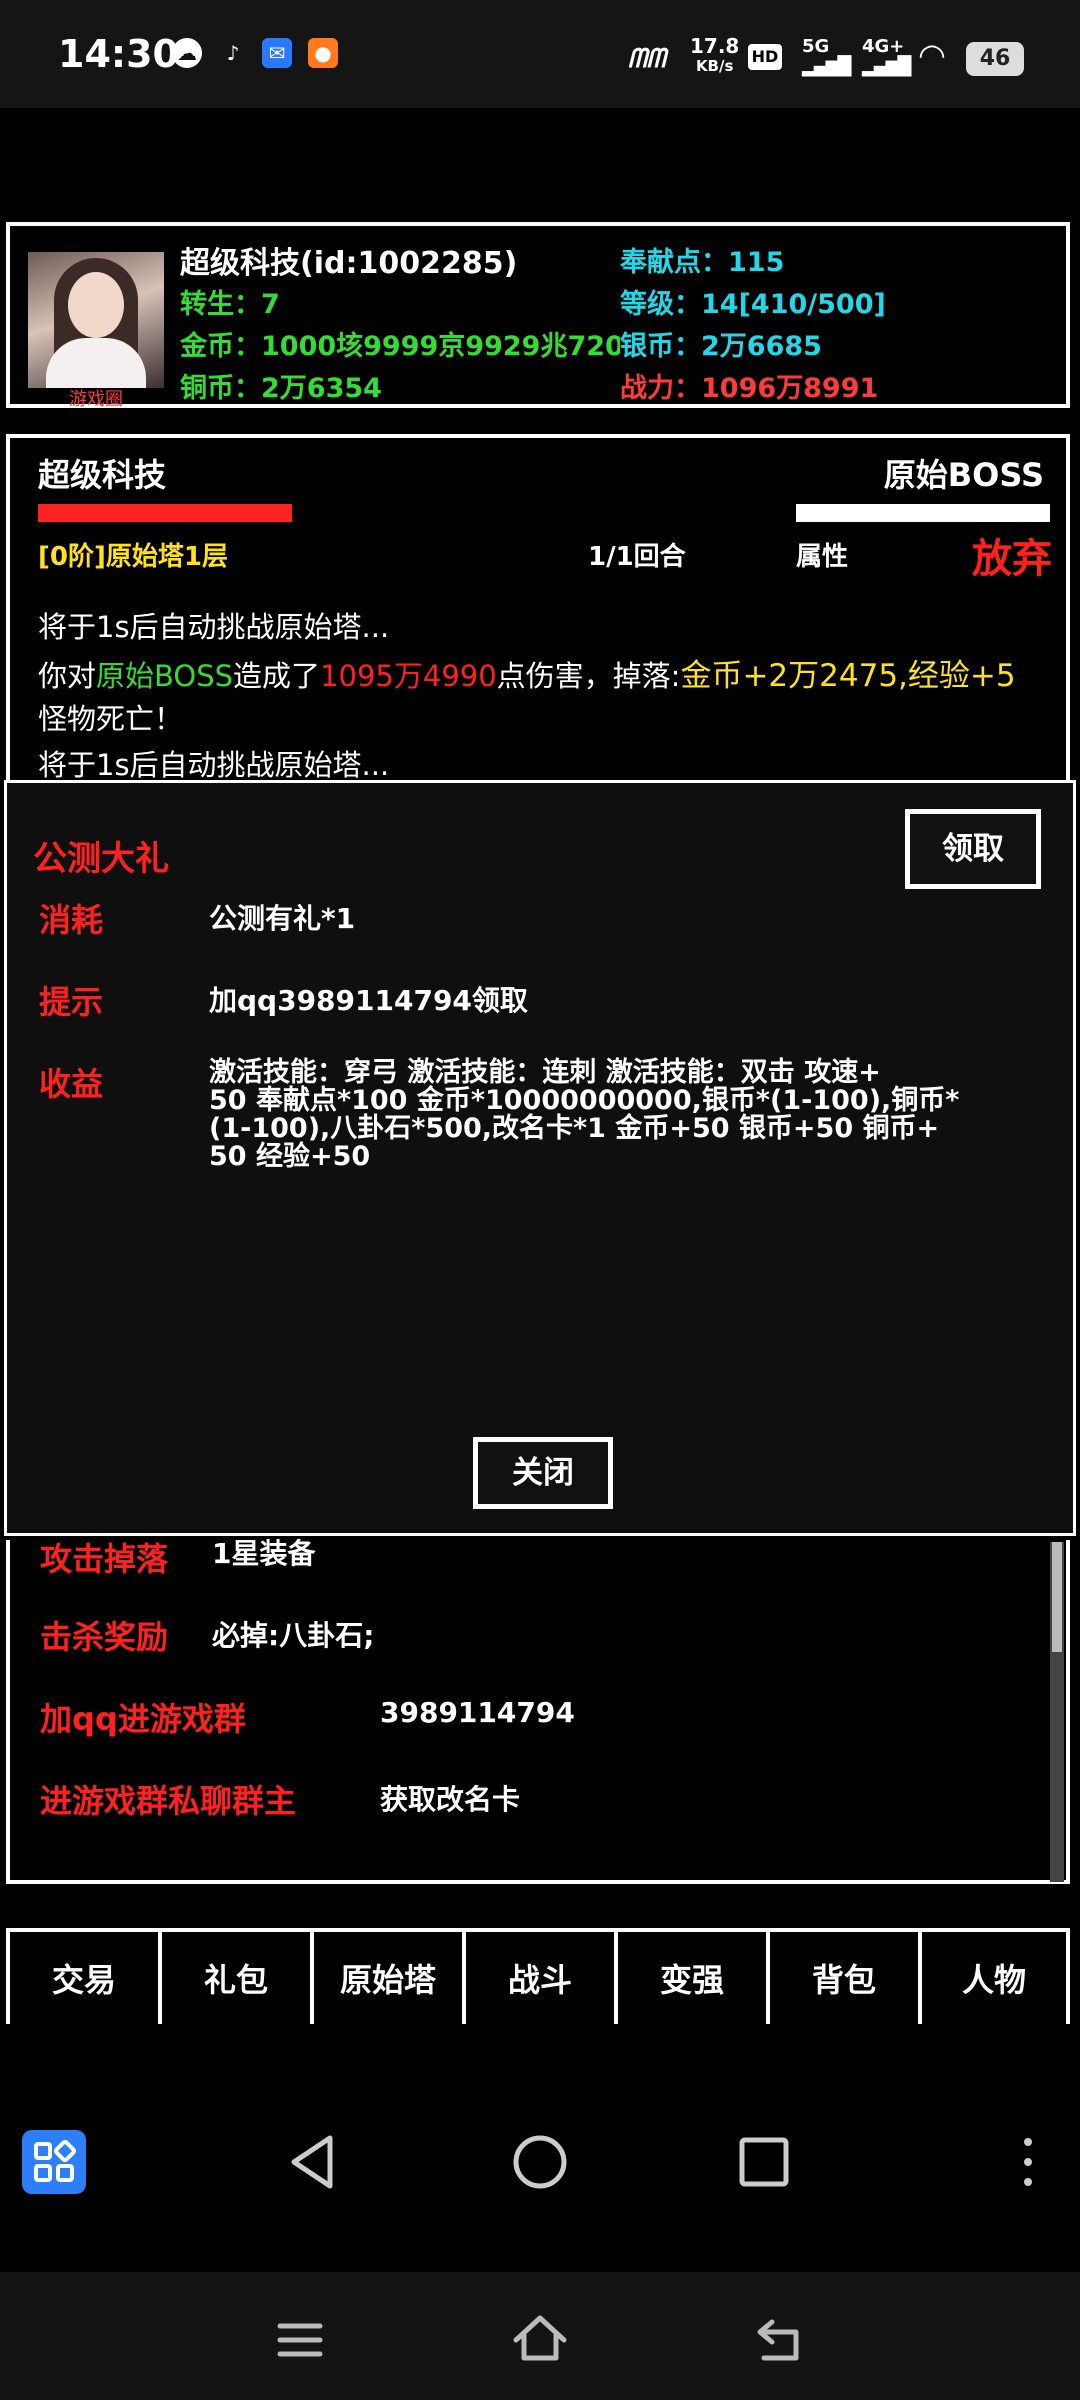 This screenshot has height=2400, width=1080. I want to click on tab-bag: 背包, so click(842, 1976).